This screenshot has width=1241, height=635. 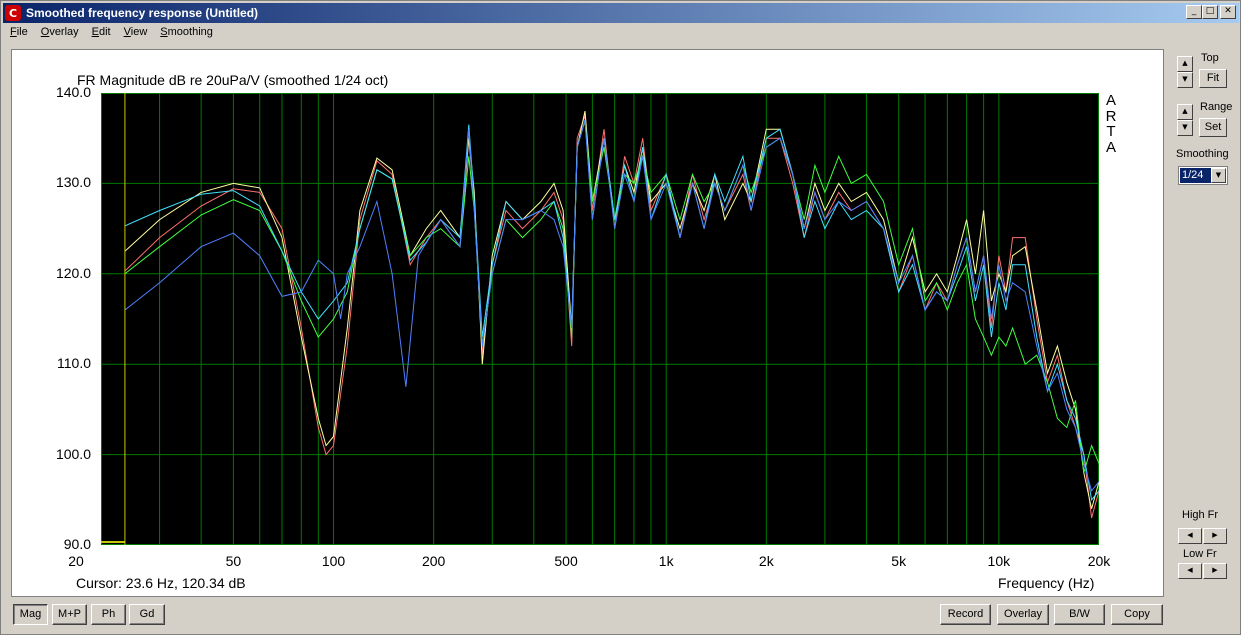 I want to click on low-fr-left-button: ◀, so click(x=1190, y=571).